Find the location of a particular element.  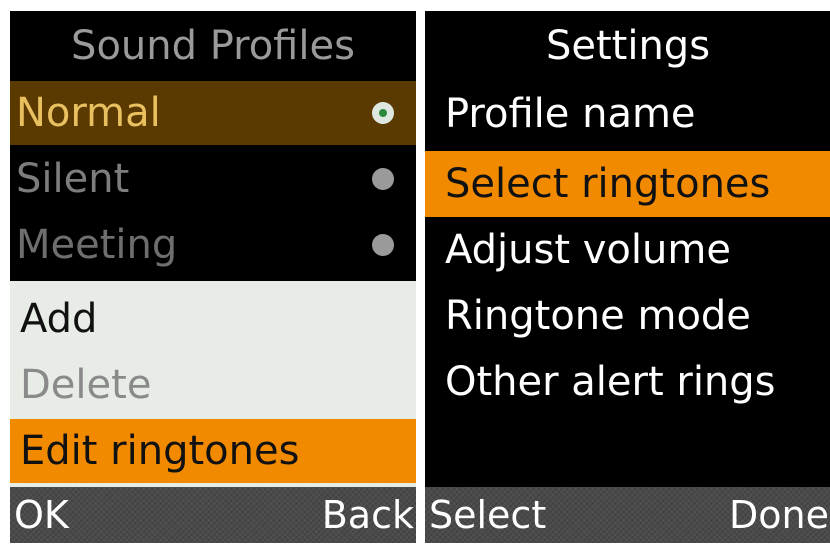

profile-item-normal: Normal is located at coordinates (213, 113).